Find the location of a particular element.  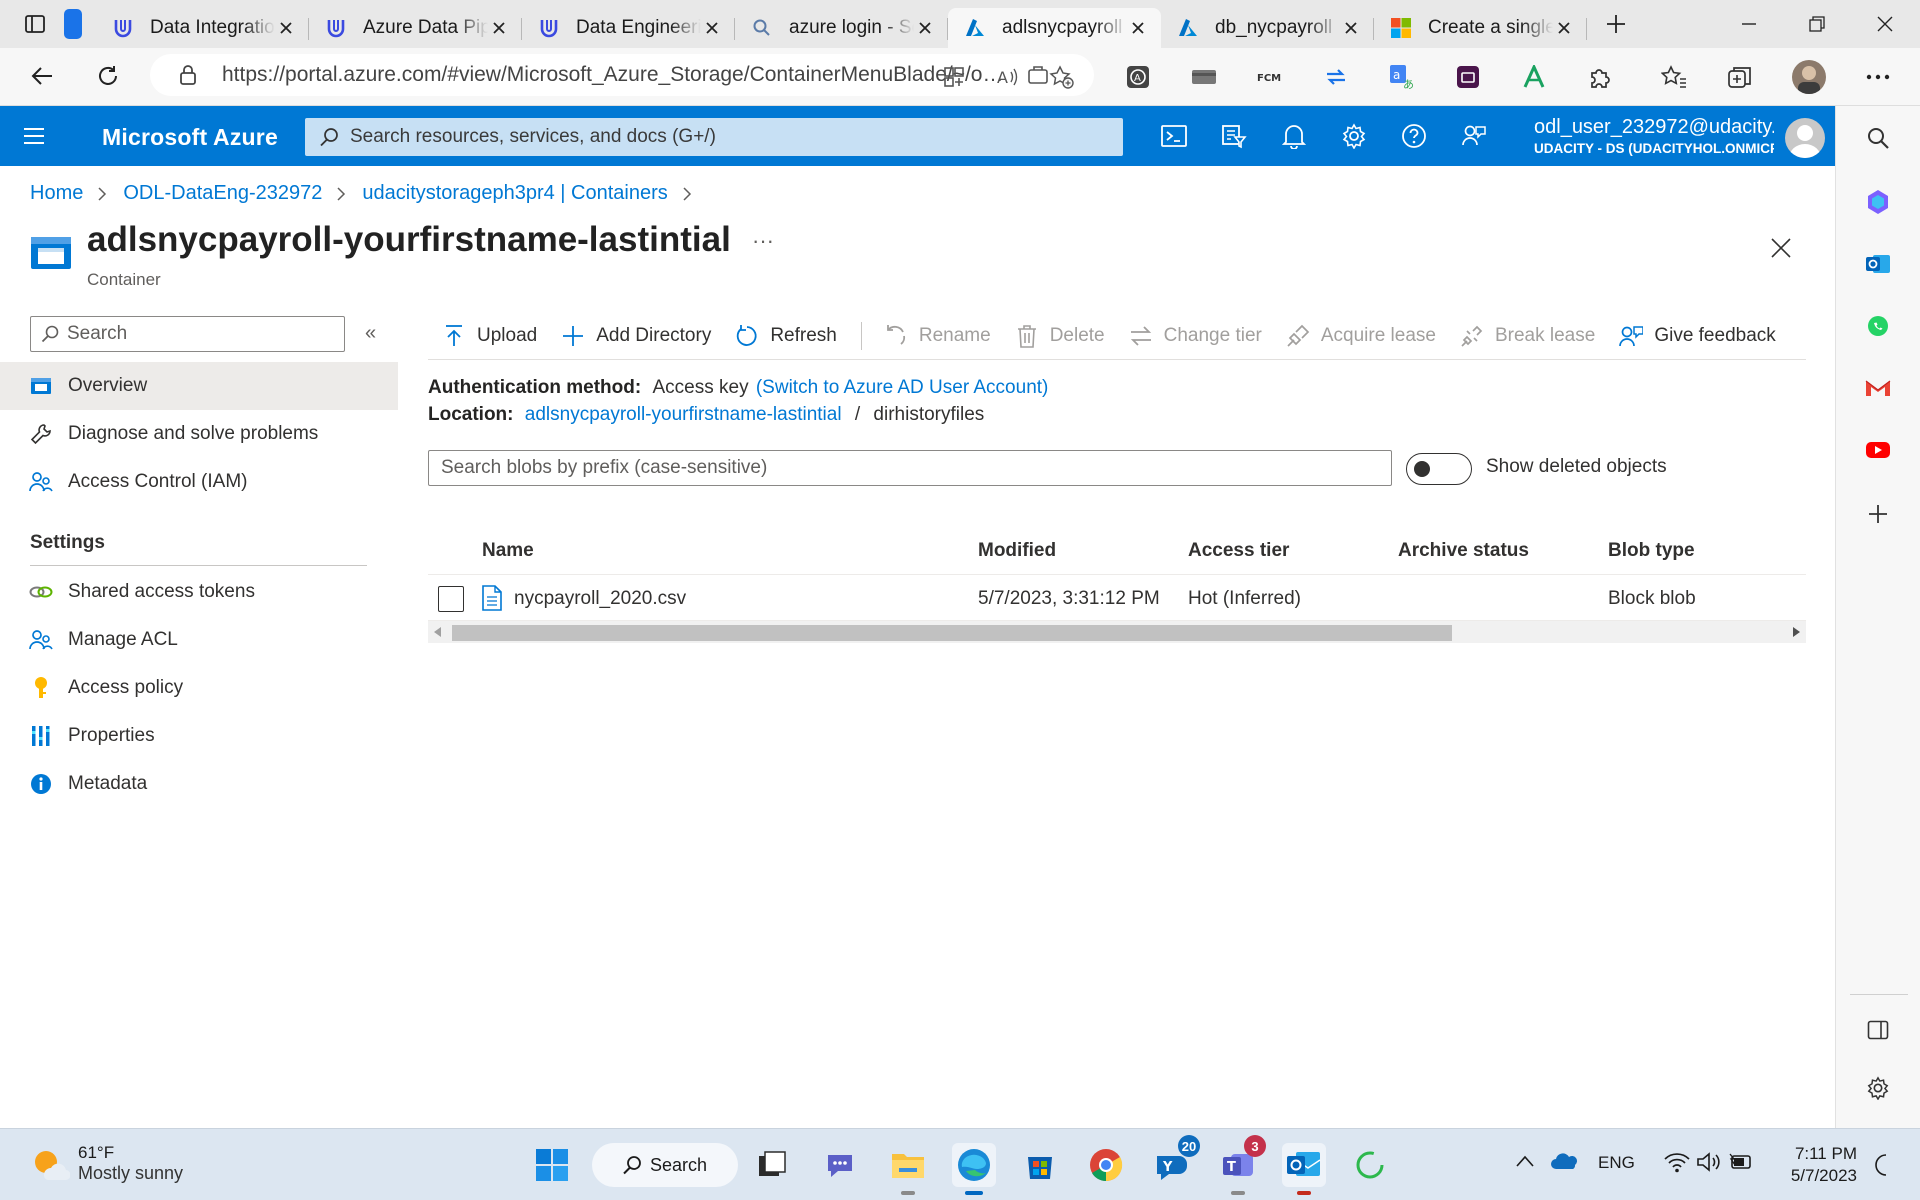

feedback-icon is located at coordinates (1474, 136).